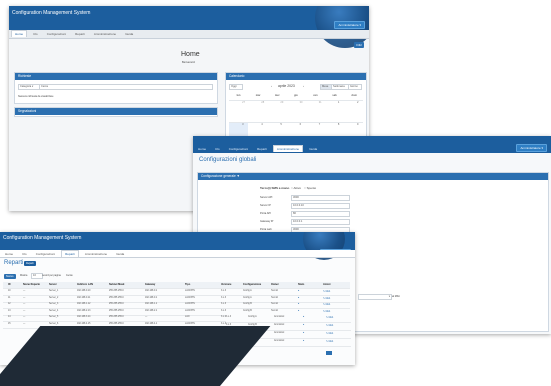  I want to click on filter-button: Filtri, so click(359, 45).